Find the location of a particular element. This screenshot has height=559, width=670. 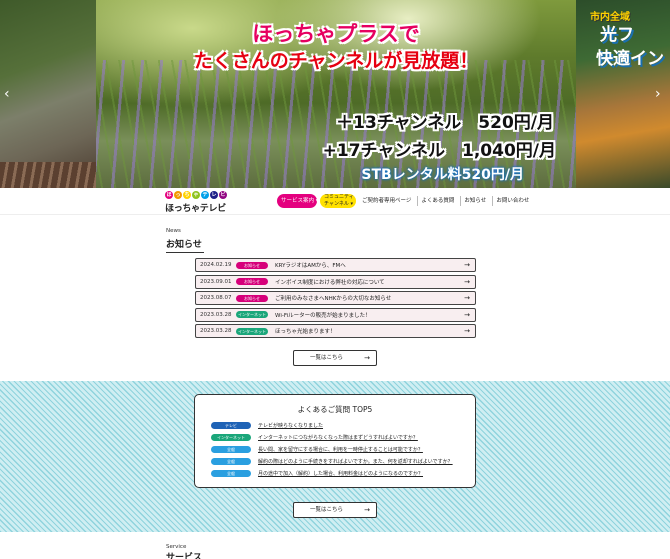

logo-dot: っ is located at coordinates (178, 195).